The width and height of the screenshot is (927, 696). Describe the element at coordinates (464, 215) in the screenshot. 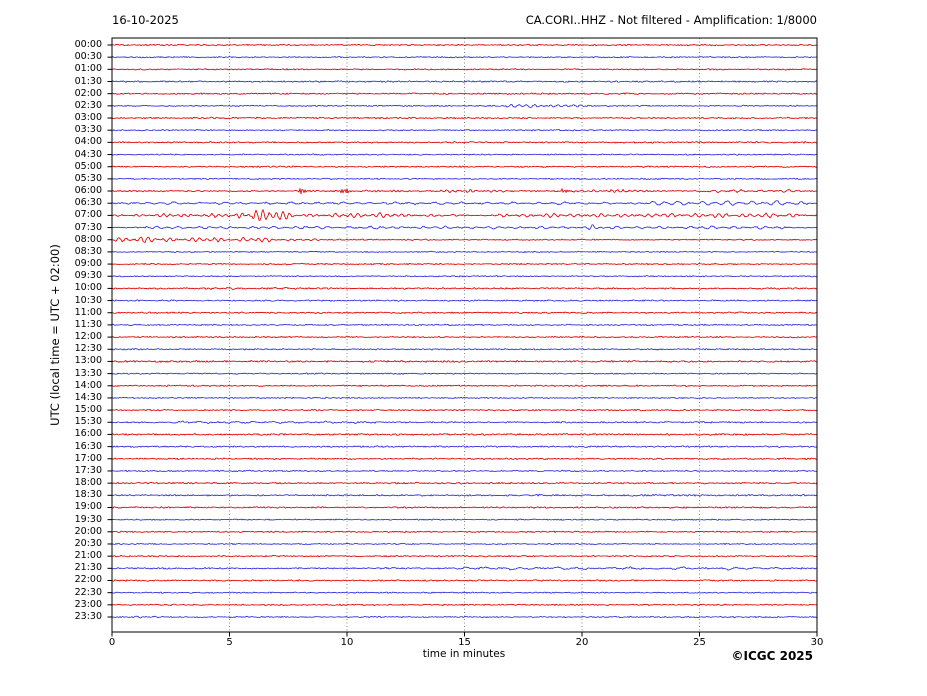

I see `trace-row-07:00` at that location.